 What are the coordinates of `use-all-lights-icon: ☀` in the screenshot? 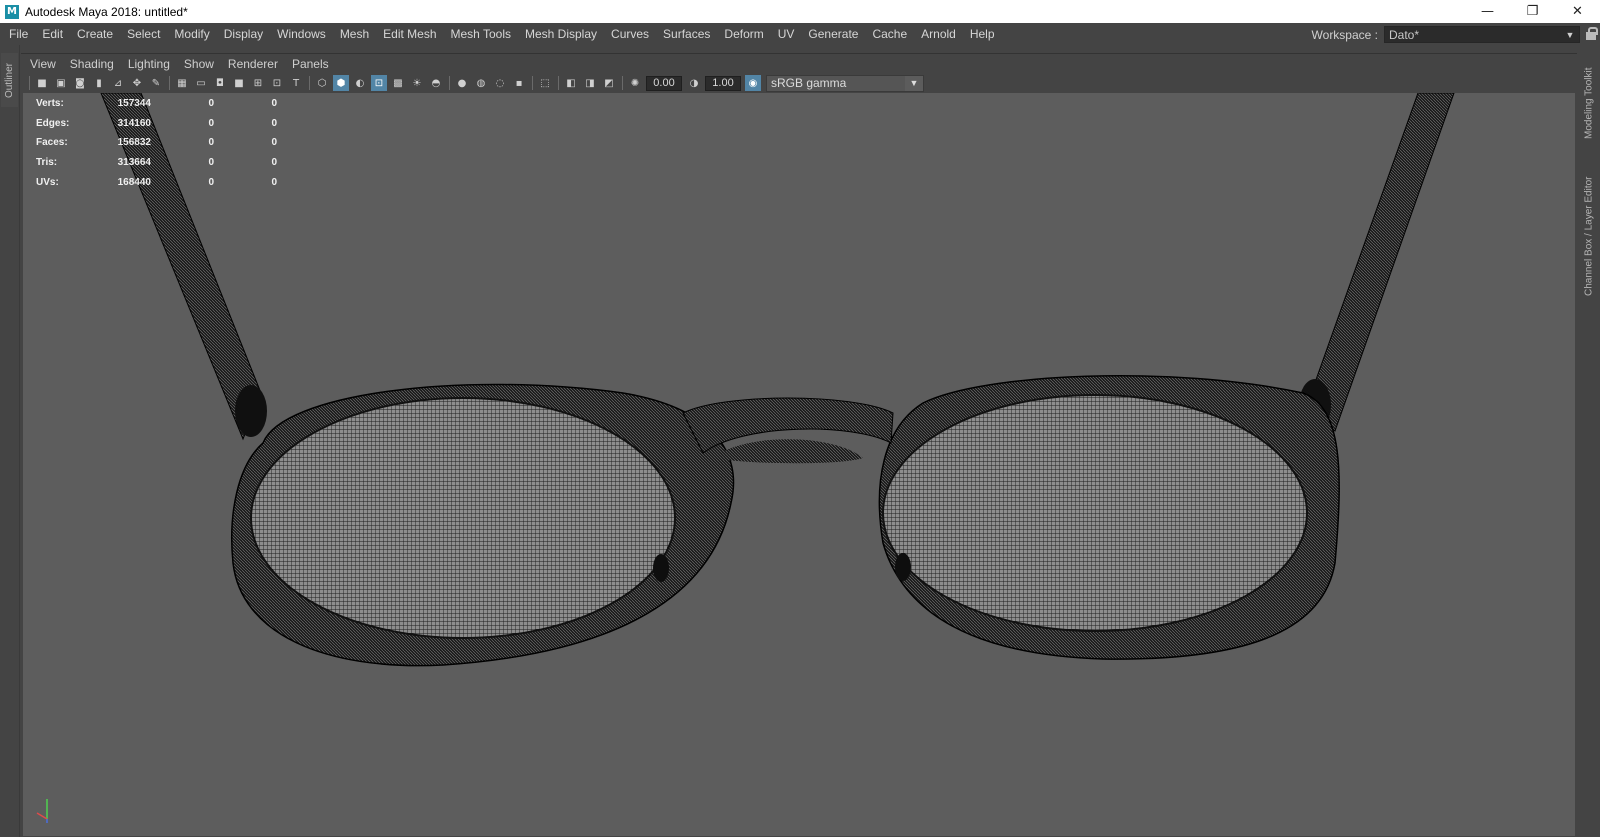 It's located at (417, 83).